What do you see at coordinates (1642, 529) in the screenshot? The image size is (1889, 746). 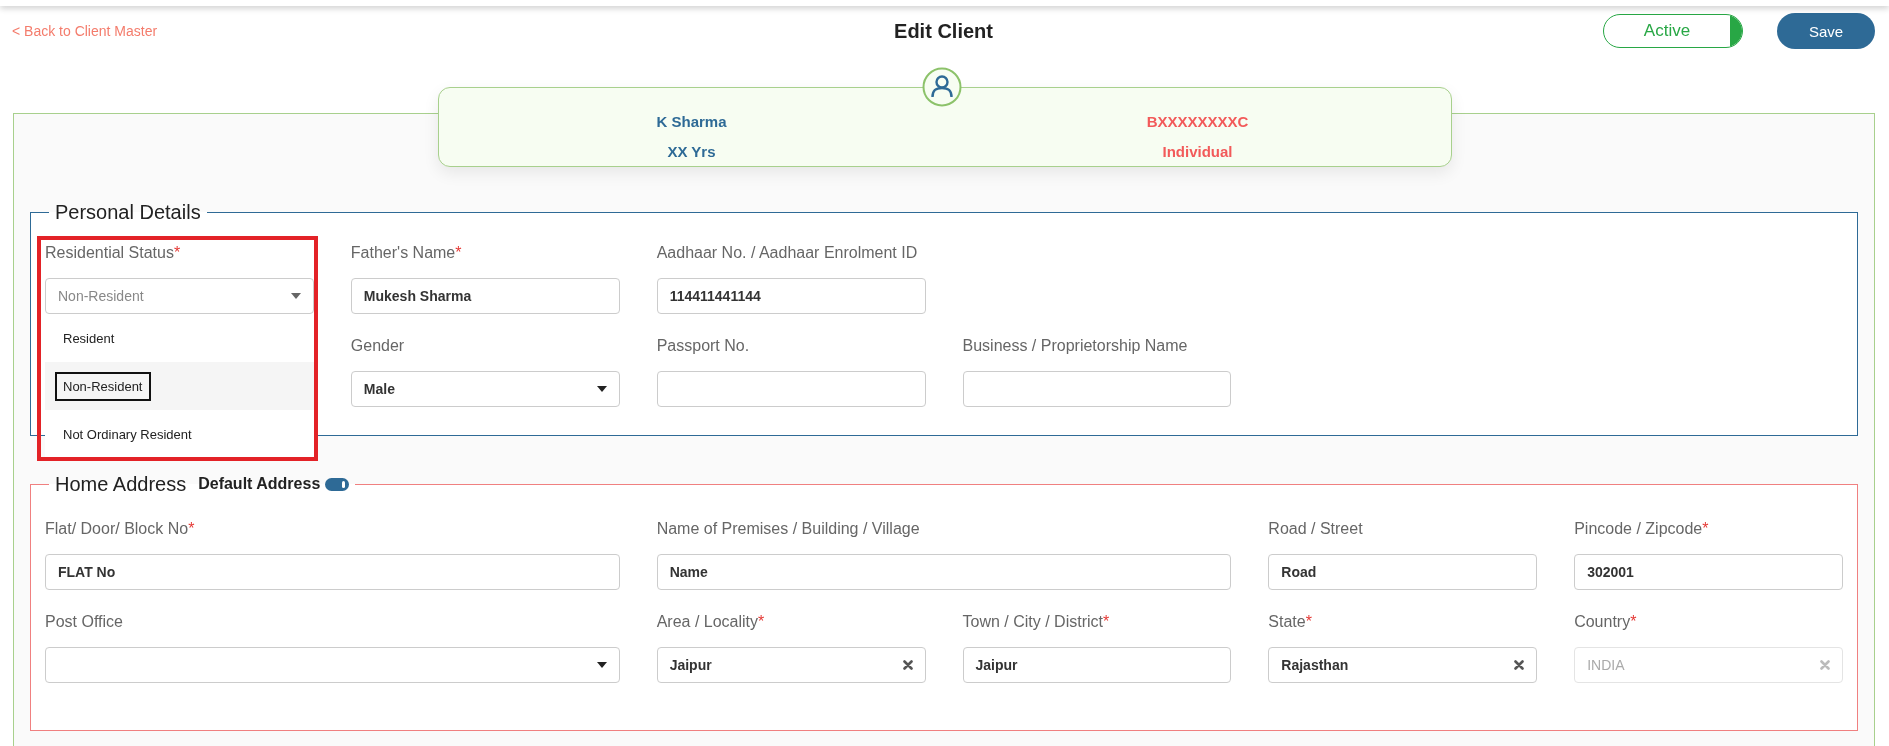 I see `field-label: Pincode / Zipcode*` at bounding box center [1642, 529].